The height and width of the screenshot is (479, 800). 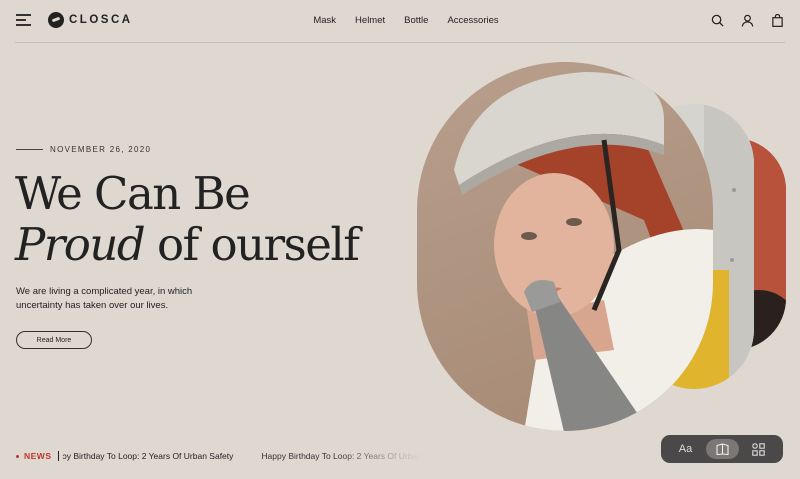 I want to click on ticker-item: Happy Birthday To Loop: 2 Years Of Urban, so click(x=341, y=456).